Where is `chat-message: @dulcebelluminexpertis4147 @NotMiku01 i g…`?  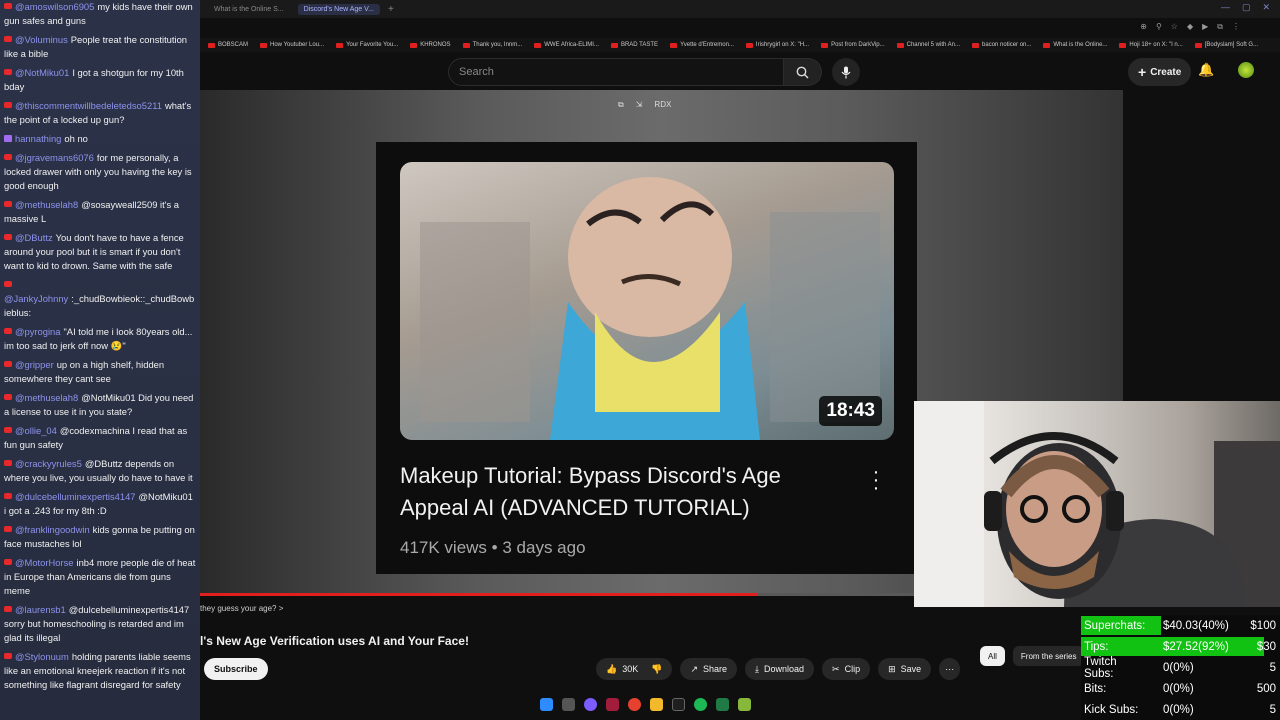
chat-message: @dulcebelluminexpertis4147 @NotMiku01 i g… is located at coordinates (100, 504).